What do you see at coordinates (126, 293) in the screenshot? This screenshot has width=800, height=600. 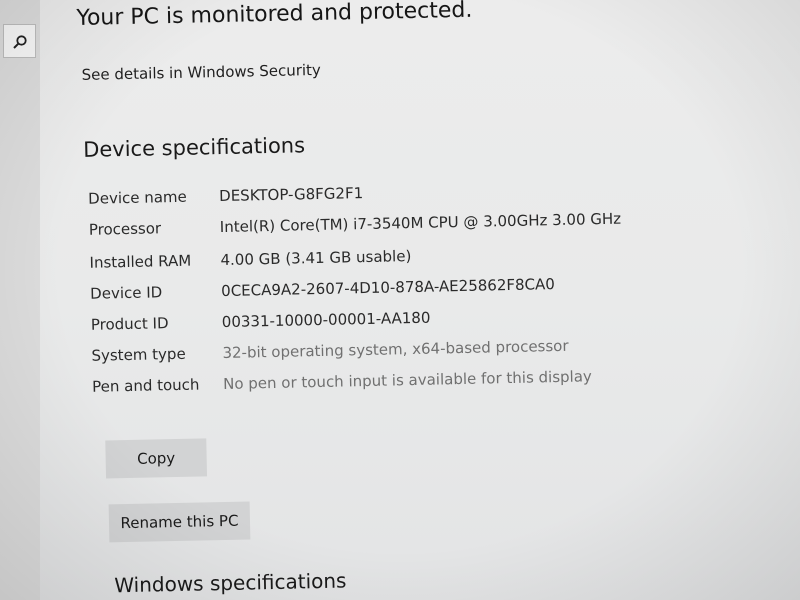 I see `spec-label: Device ID` at bounding box center [126, 293].